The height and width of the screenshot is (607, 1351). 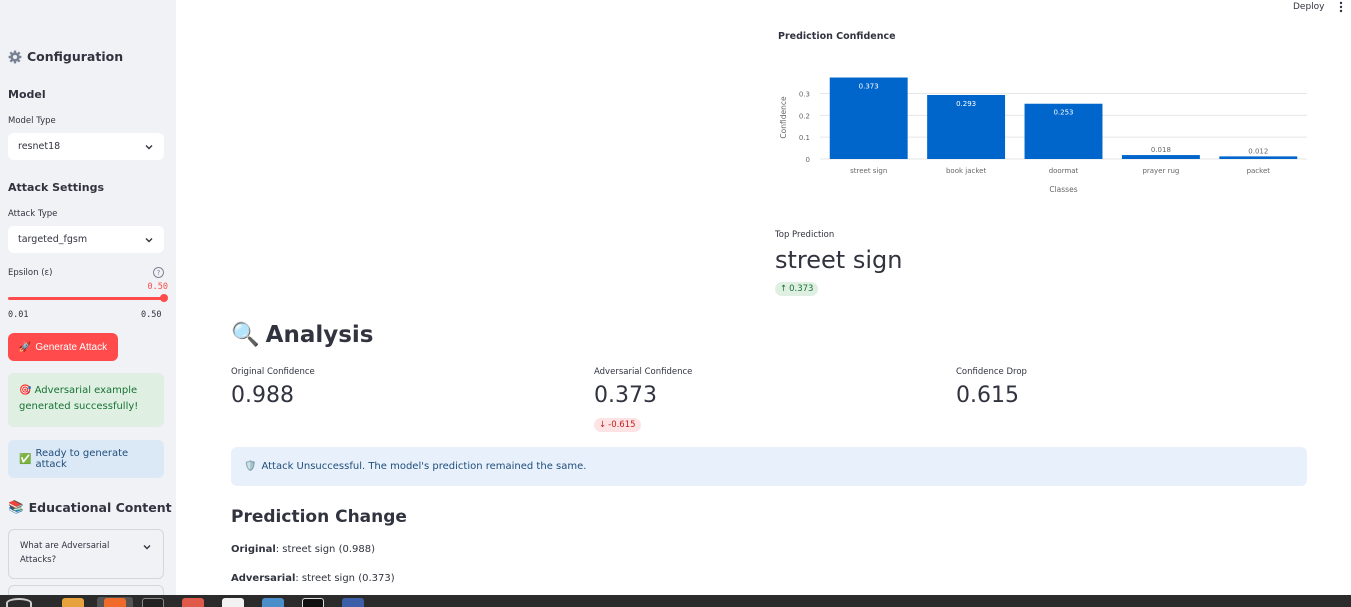 I want to click on epsilon-current-value: 0.50, so click(x=157, y=287).